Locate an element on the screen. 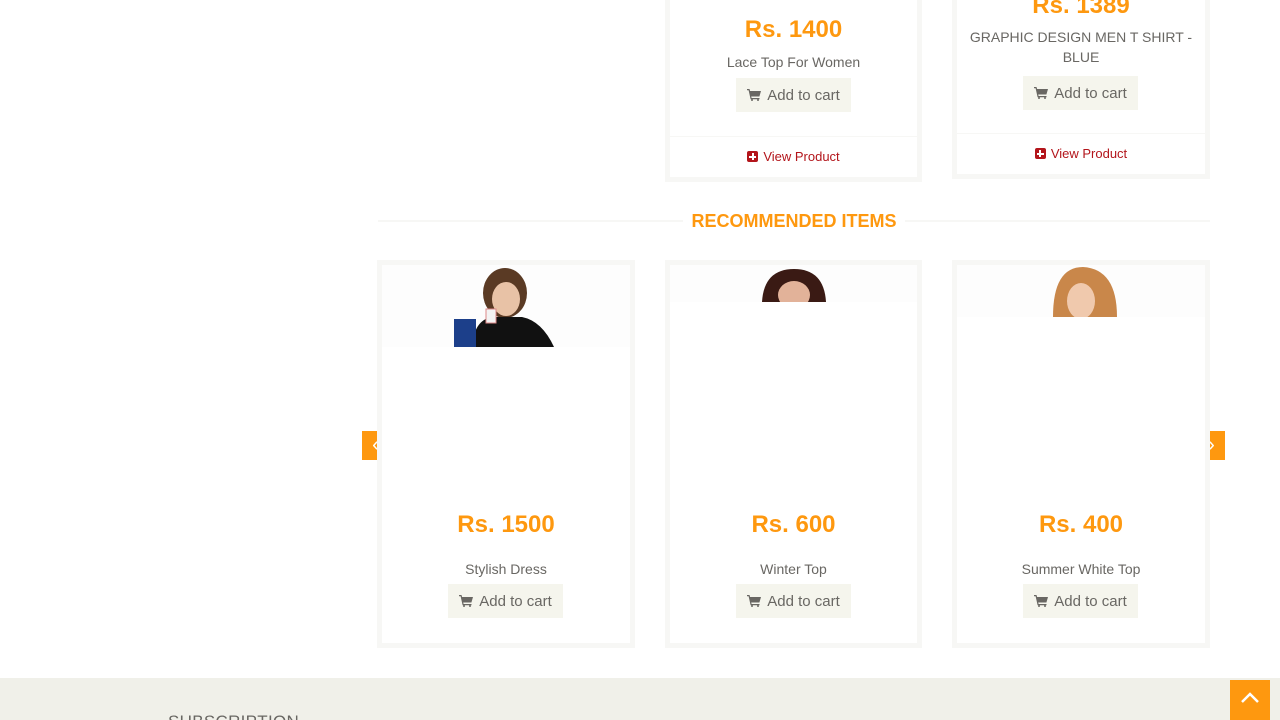  product-name: Stylish Dress is located at coordinates (506, 569).